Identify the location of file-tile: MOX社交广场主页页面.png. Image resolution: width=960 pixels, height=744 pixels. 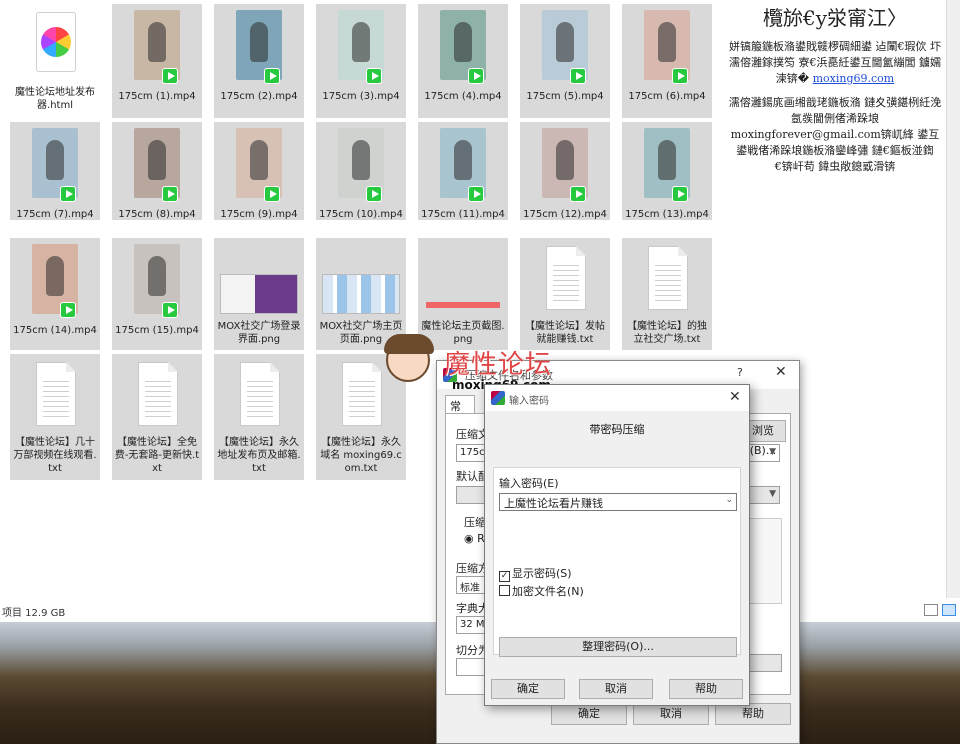
(361, 294).